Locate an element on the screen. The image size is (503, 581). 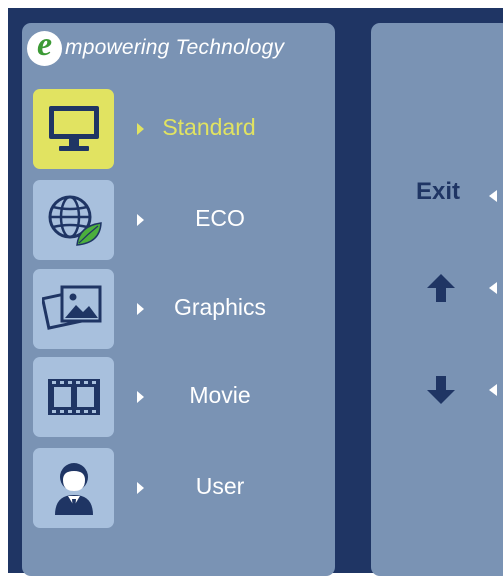
mode-label: User is located at coordinates (220, 486).